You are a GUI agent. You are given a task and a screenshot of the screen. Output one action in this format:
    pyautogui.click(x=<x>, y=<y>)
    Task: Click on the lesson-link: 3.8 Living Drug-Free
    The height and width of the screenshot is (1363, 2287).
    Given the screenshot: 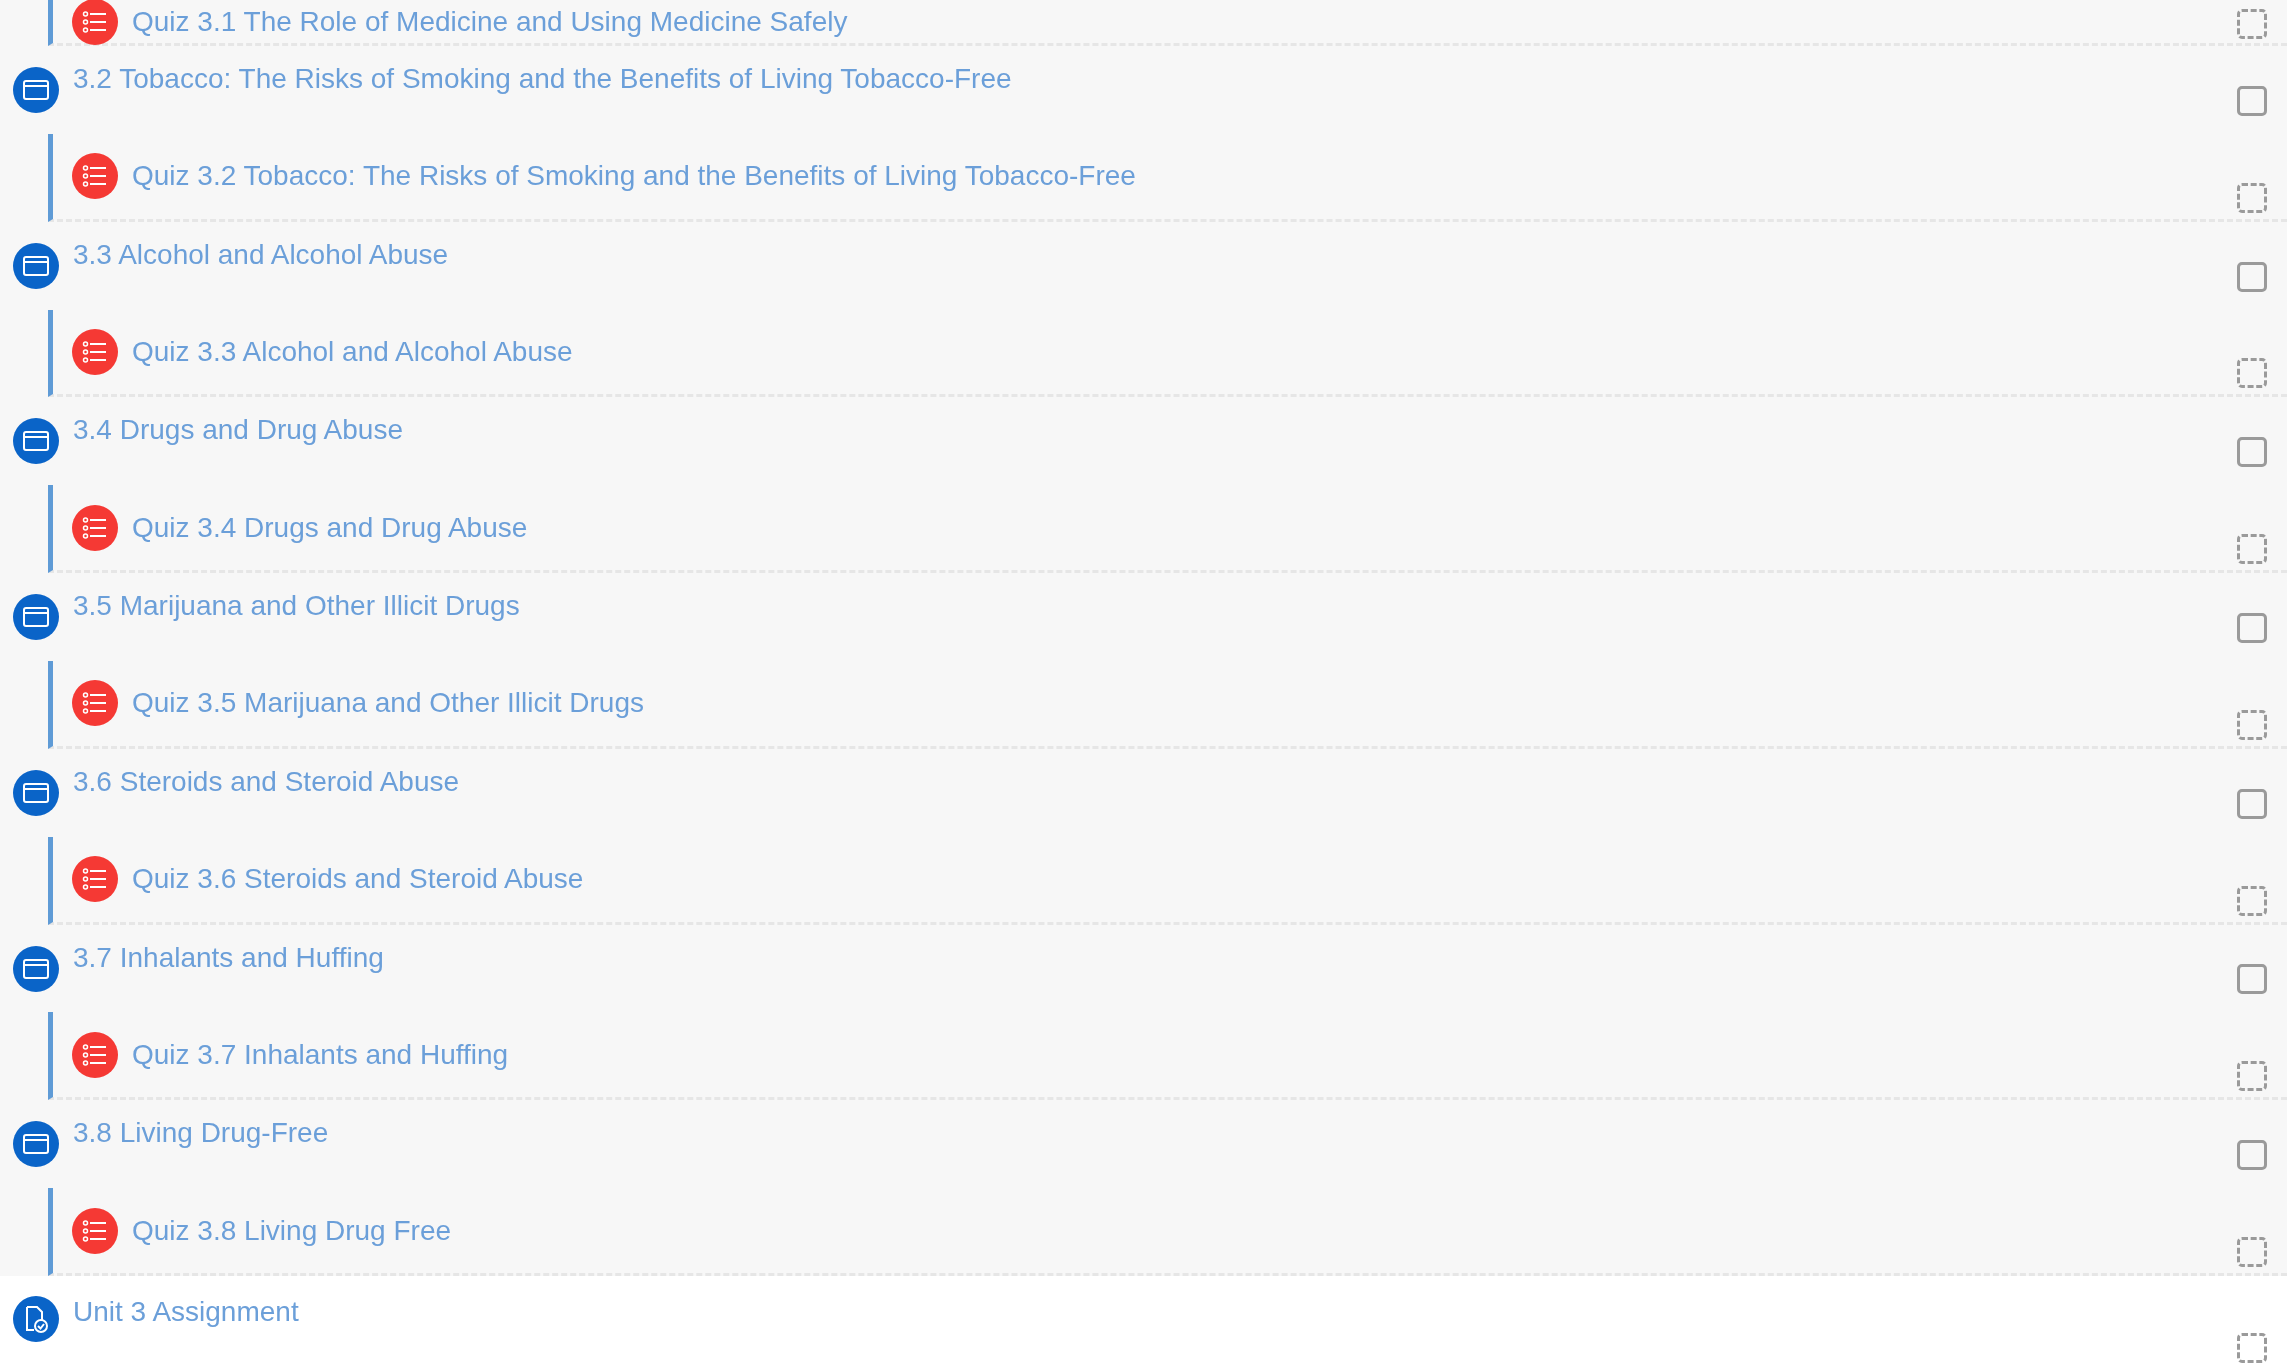 What is the action you would take?
    pyautogui.click(x=1155, y=1144)
    